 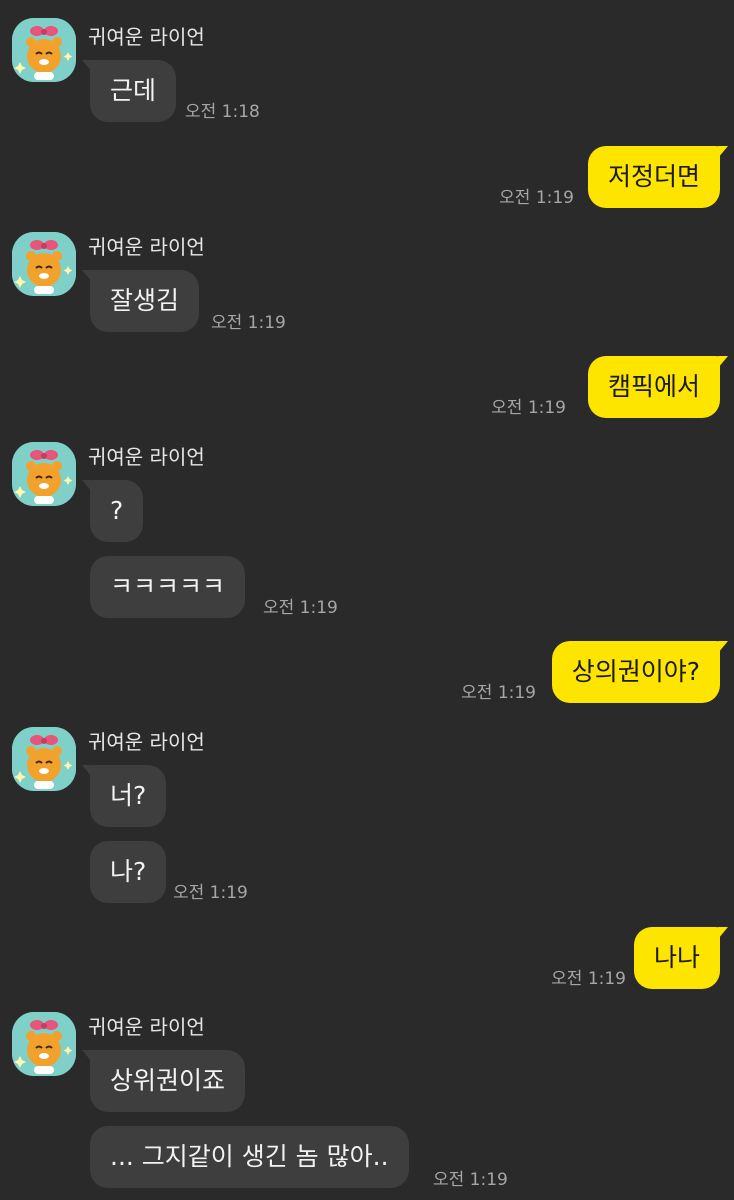 I want to click on incoming-message: ?, so click(x=117, y=511).